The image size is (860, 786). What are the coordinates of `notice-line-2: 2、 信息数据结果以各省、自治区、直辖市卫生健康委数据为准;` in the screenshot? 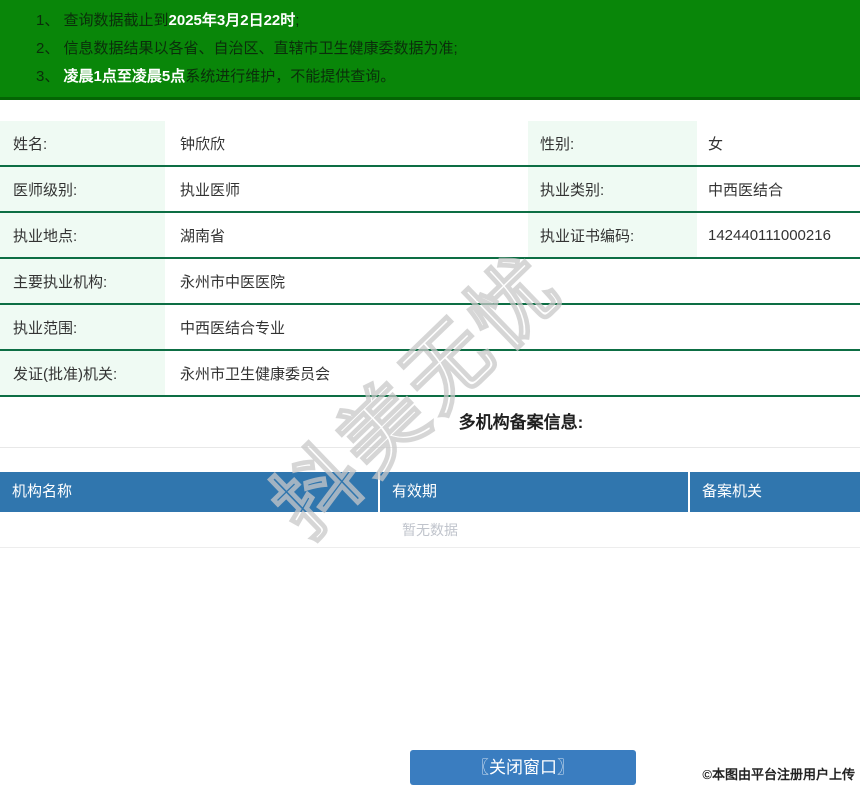 It's located at (448, 49).